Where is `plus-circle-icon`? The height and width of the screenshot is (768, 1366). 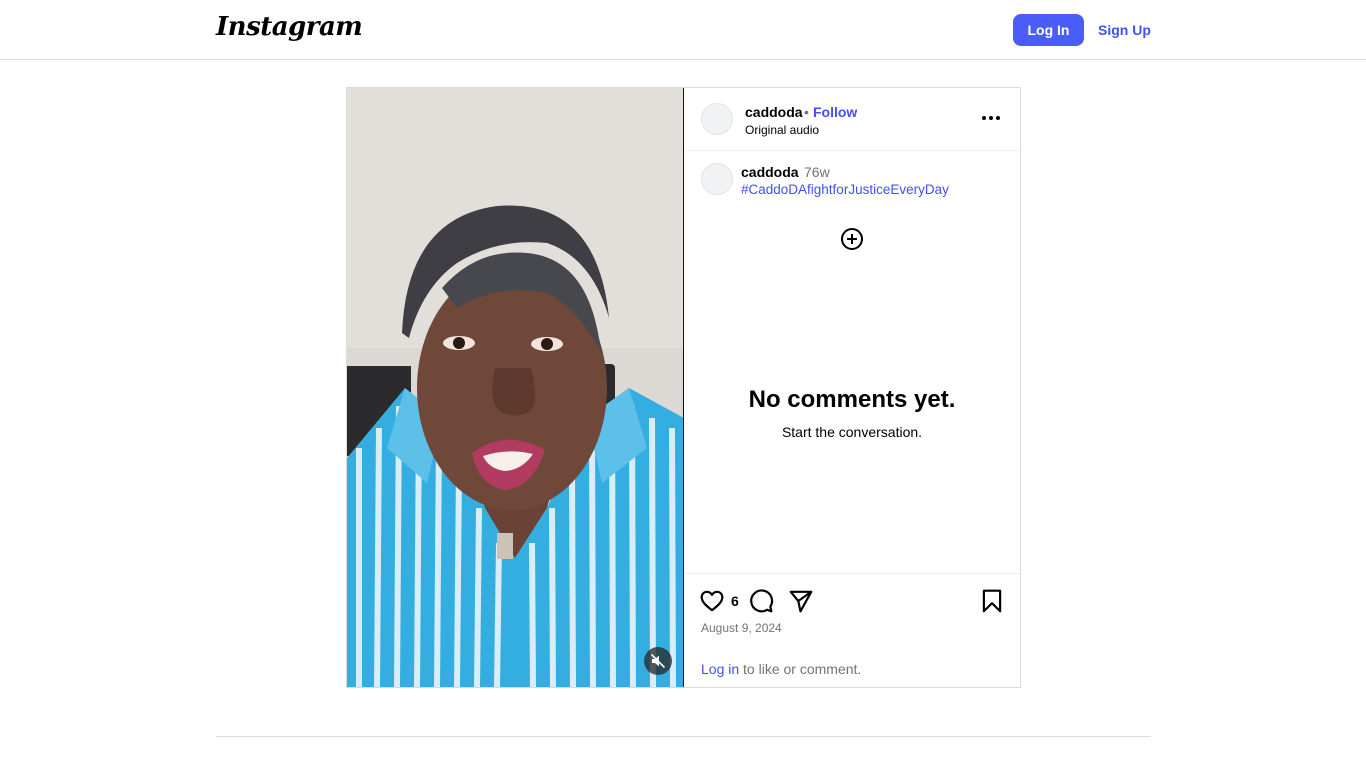 plus-circle-icon is located at coordinates (852, 239).